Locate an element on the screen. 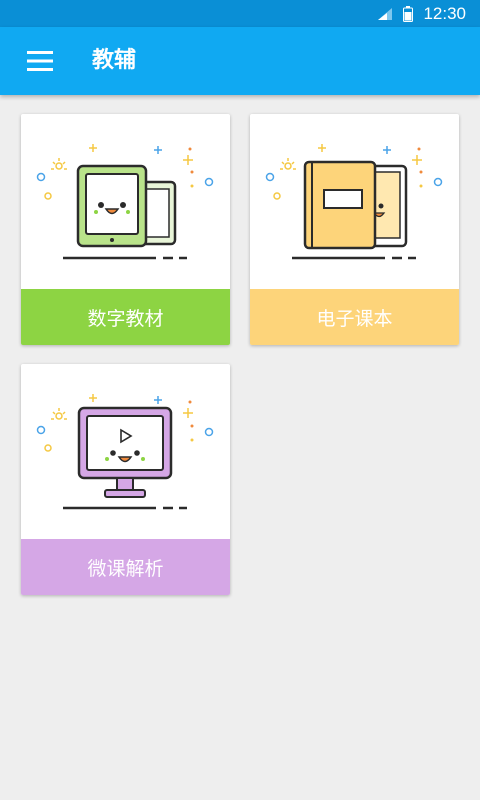 The width and height of the screenshot is (480, 800). card-micro-lesson: 微课解析 is located at coordinates (125, 479).